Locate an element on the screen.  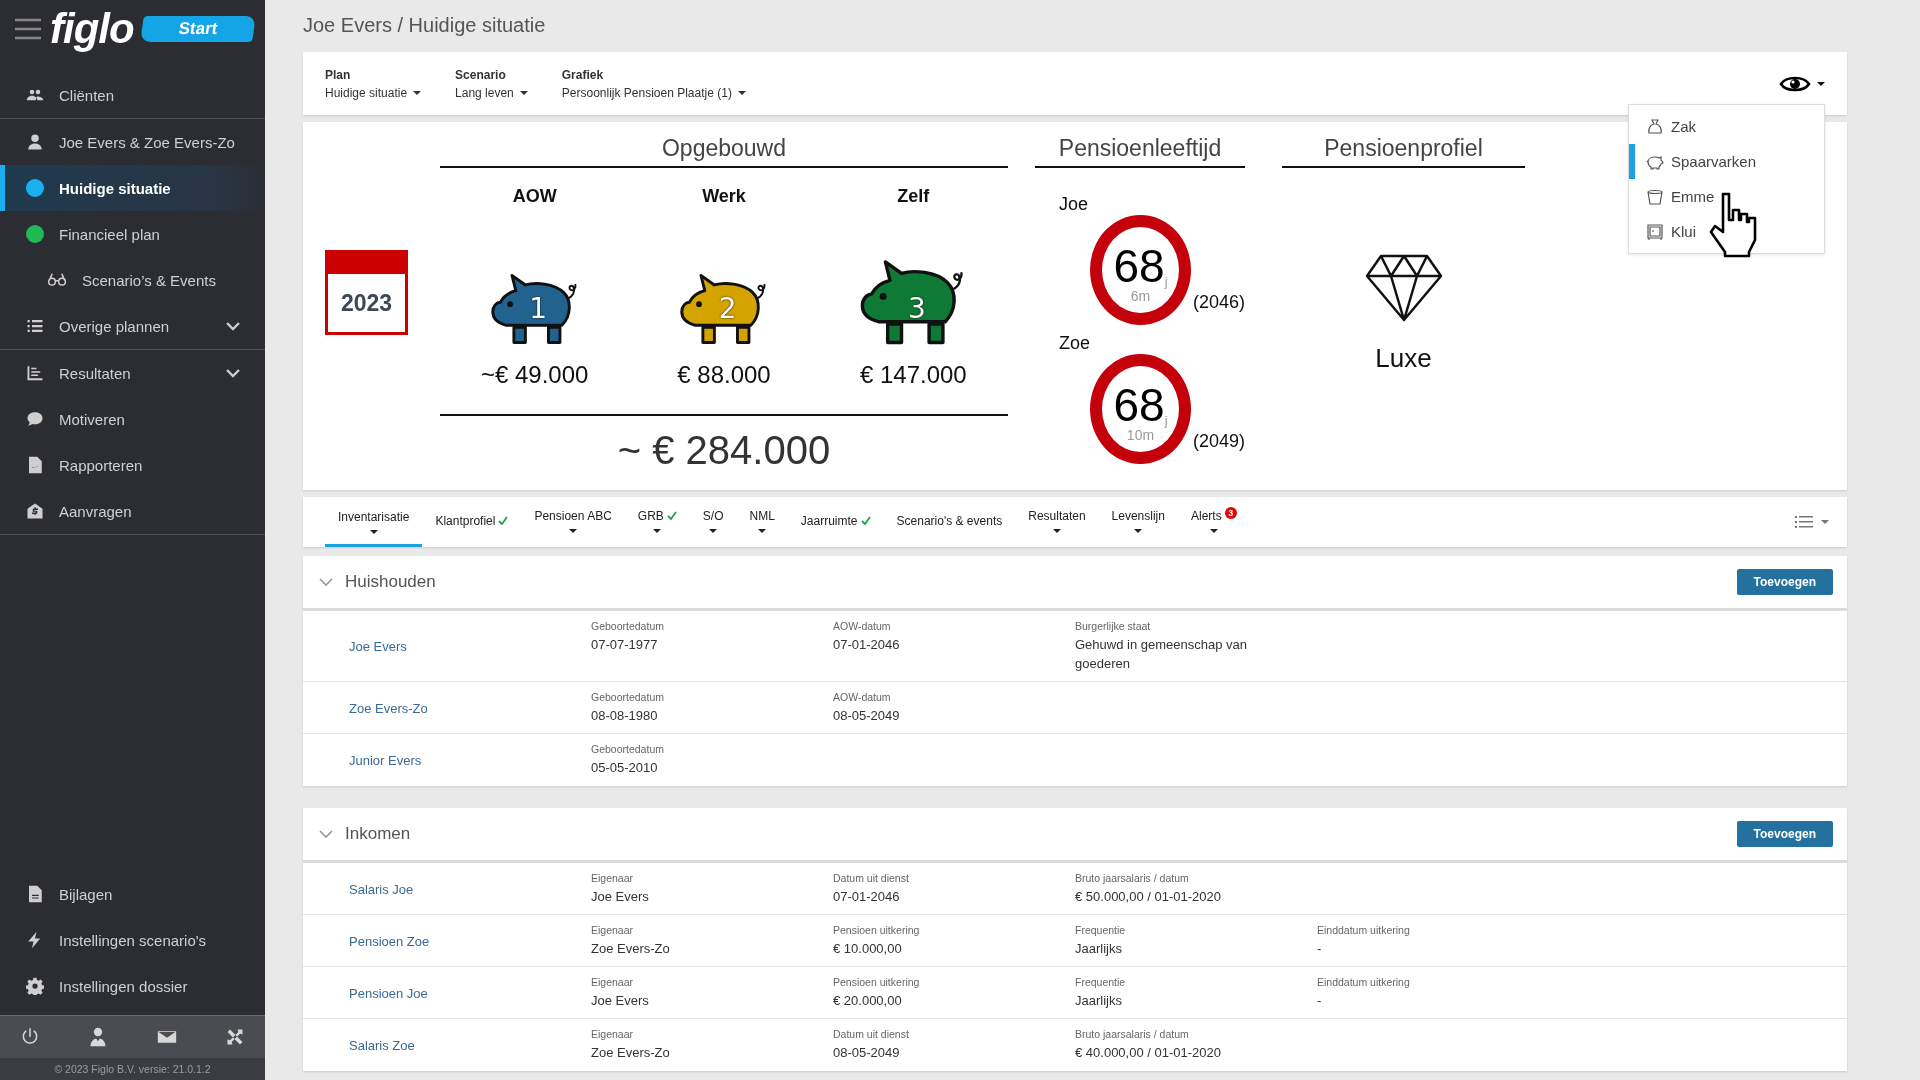
section-title: Inkomen is located at coordinates (378, 834).